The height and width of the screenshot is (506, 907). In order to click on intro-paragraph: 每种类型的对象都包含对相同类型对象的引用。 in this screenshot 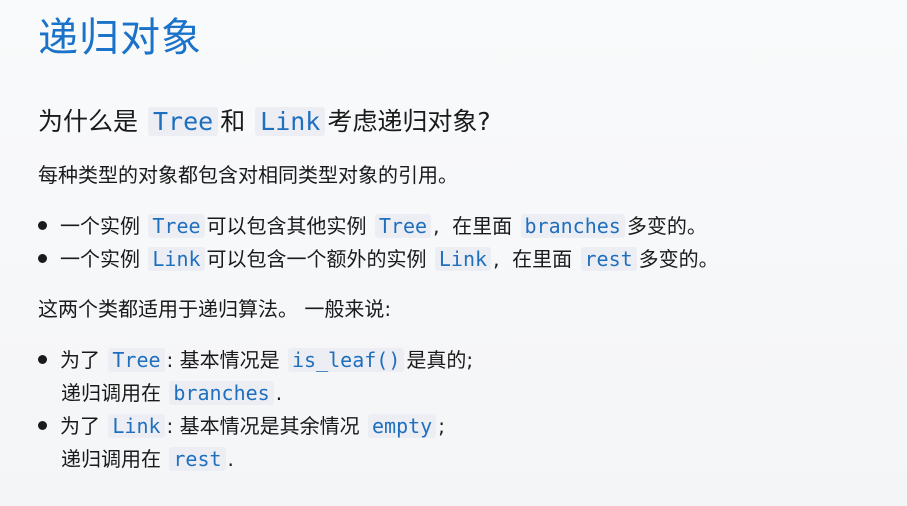, I will do `click(248, 175)`.